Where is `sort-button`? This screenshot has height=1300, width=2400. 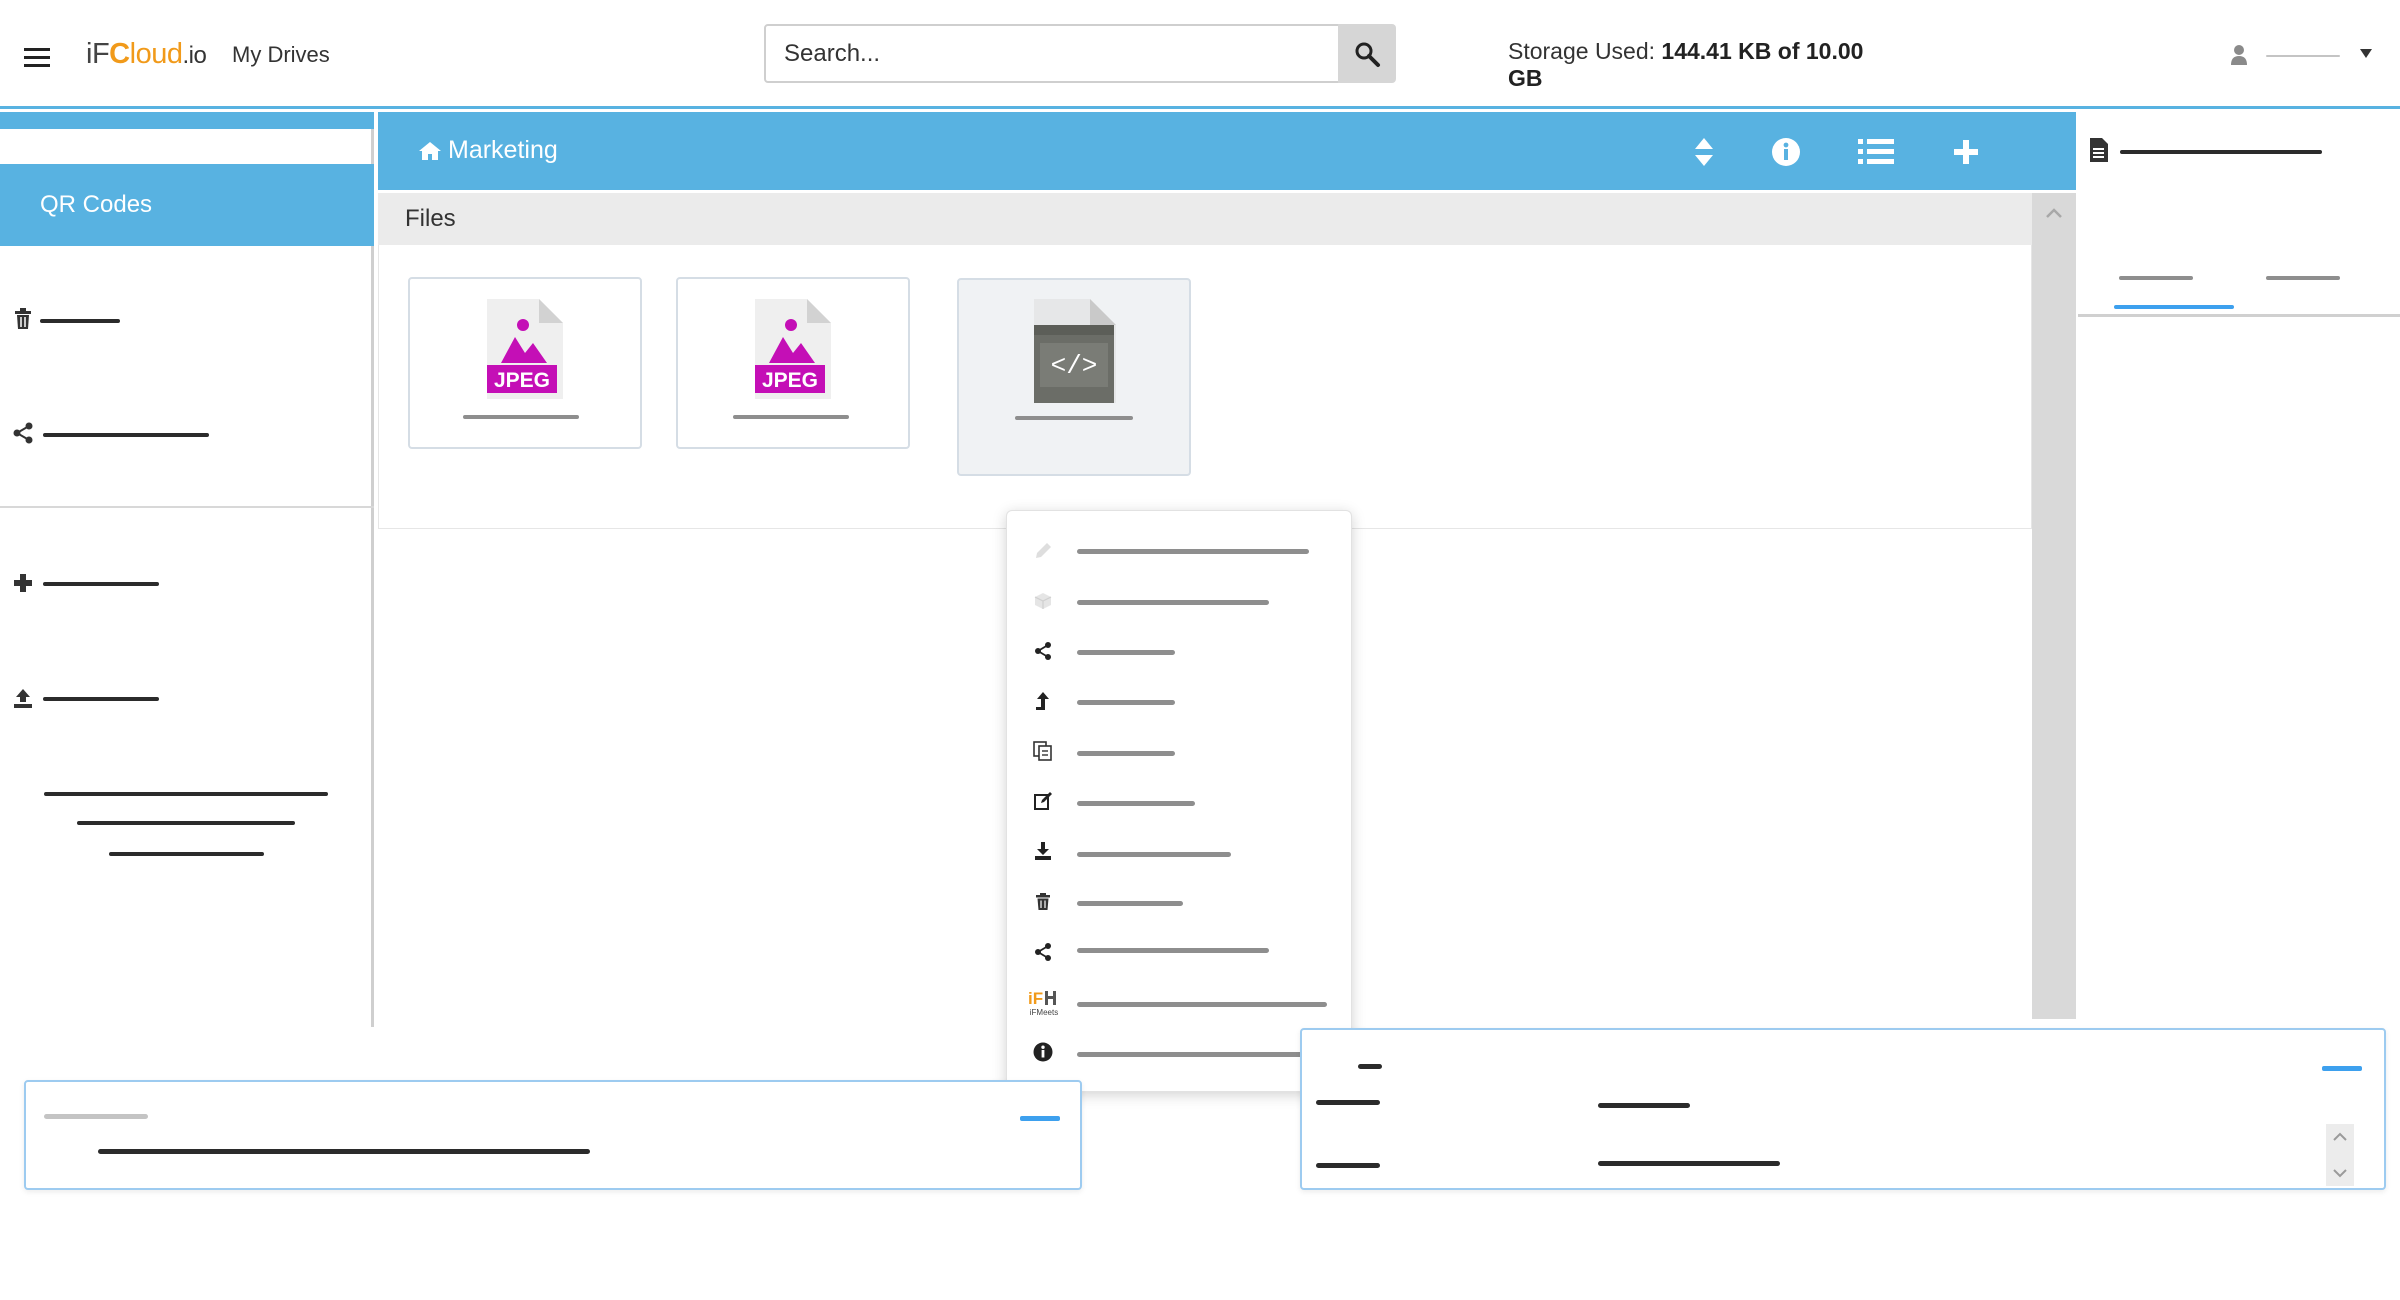 sort-button is located at coordinates (1704, 152).